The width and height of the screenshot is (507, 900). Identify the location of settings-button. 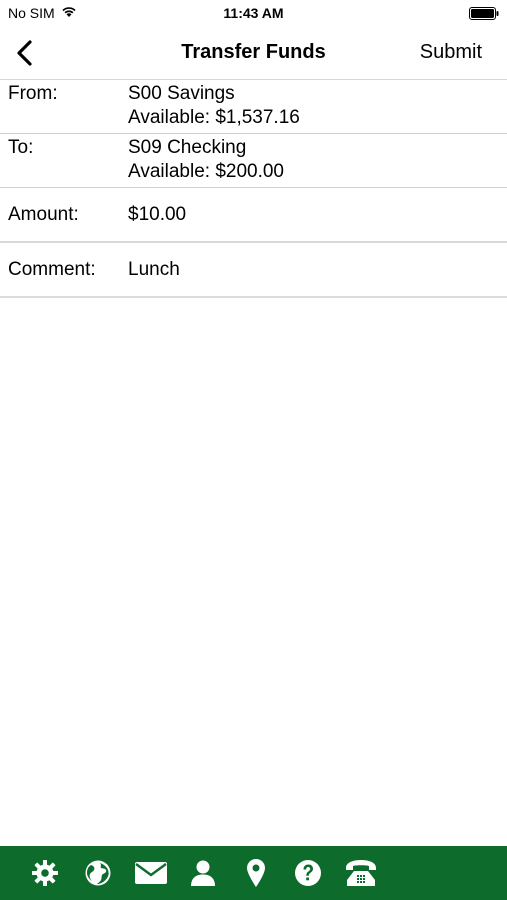
(45, 873).